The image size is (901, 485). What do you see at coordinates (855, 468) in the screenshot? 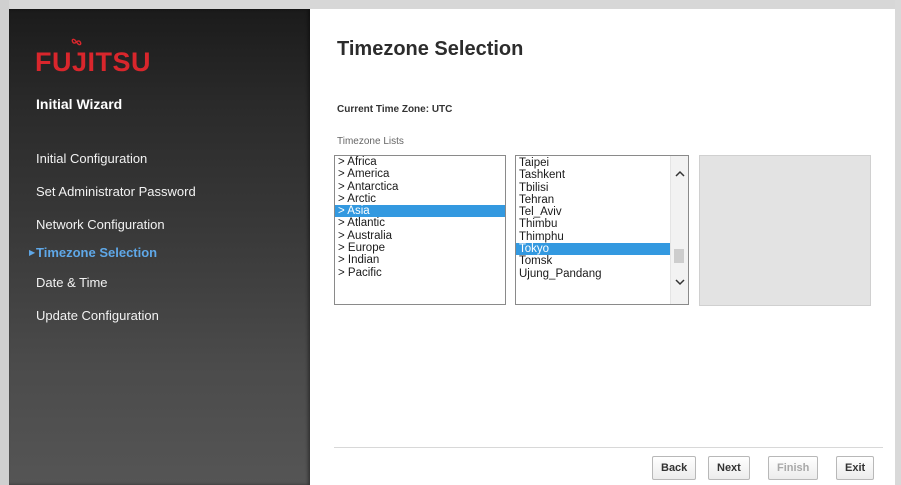
I see `exit-button: Exit` at bounding box center [855, 468].